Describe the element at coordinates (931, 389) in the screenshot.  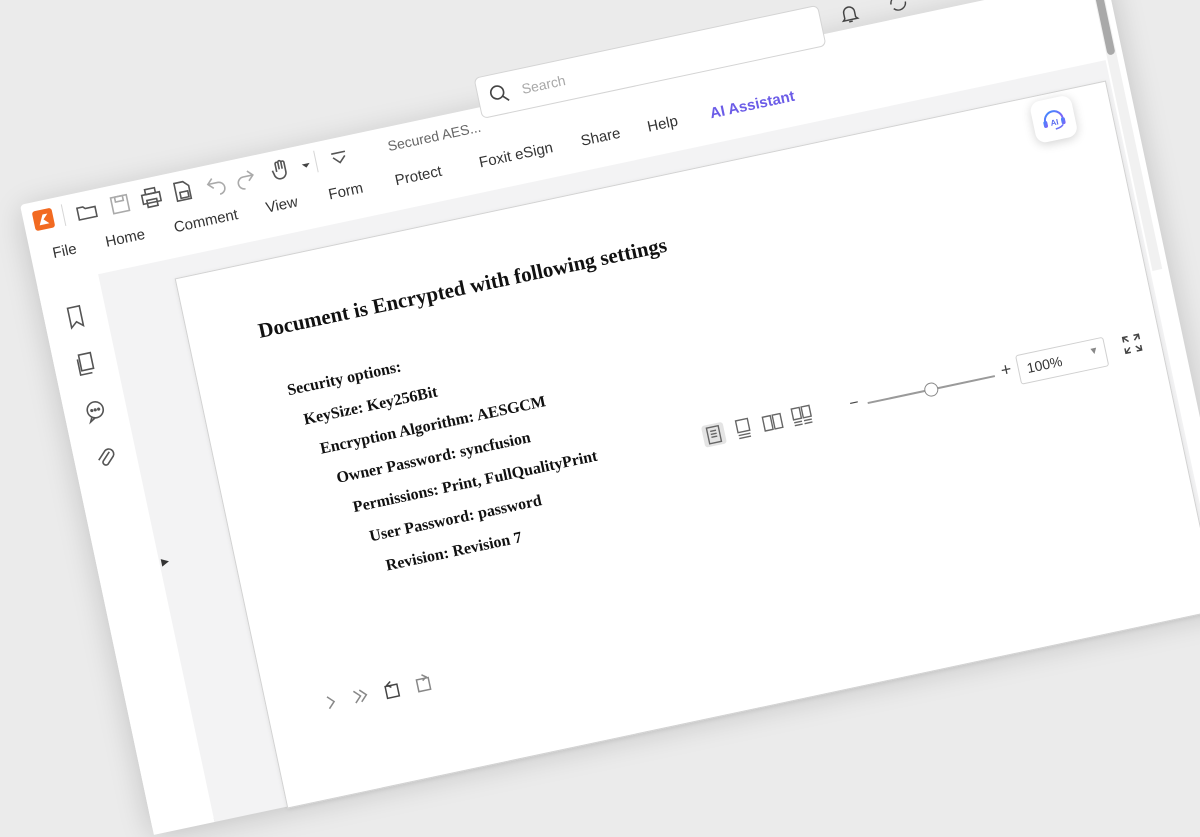
I see `zoom-slider-thumb` at that location.